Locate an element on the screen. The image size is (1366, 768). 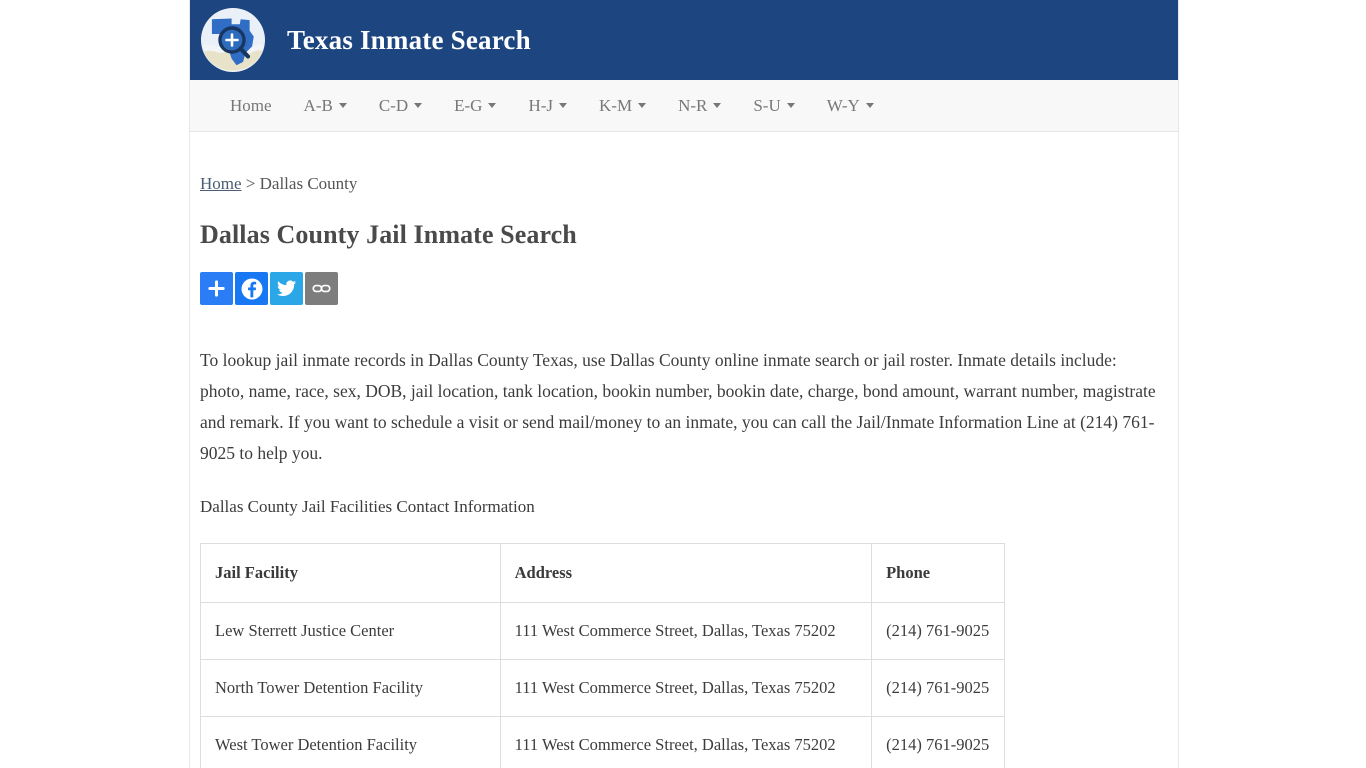
share-twitter-button is located at coordinates (286, 288).